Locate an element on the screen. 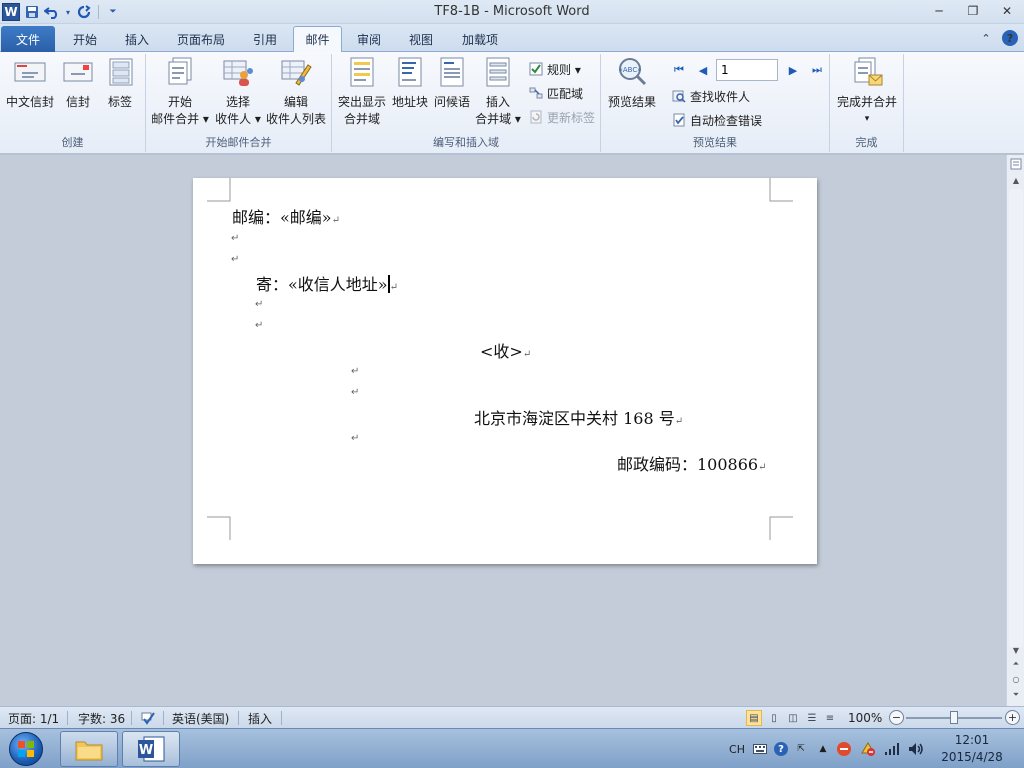 This screenshot has height=768, width=1024. greeting-line-button: 问候语 is located at coordinates (452, 83).